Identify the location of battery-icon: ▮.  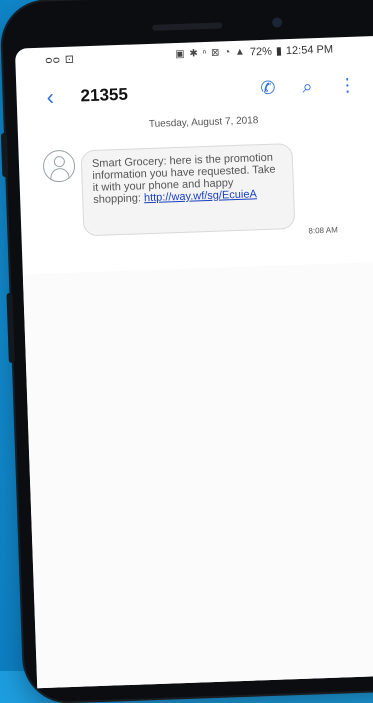
(279, 51).